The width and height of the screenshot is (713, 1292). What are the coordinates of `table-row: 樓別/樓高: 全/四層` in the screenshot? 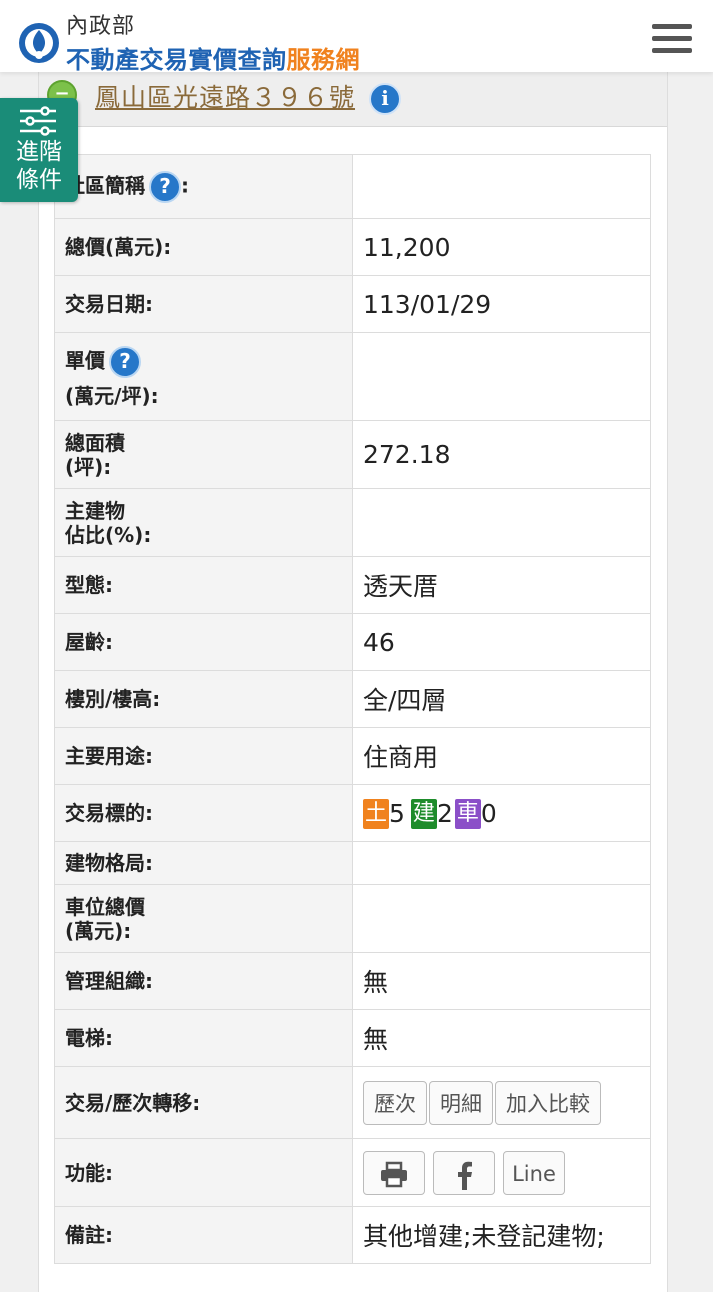 It's located at (352, 699).